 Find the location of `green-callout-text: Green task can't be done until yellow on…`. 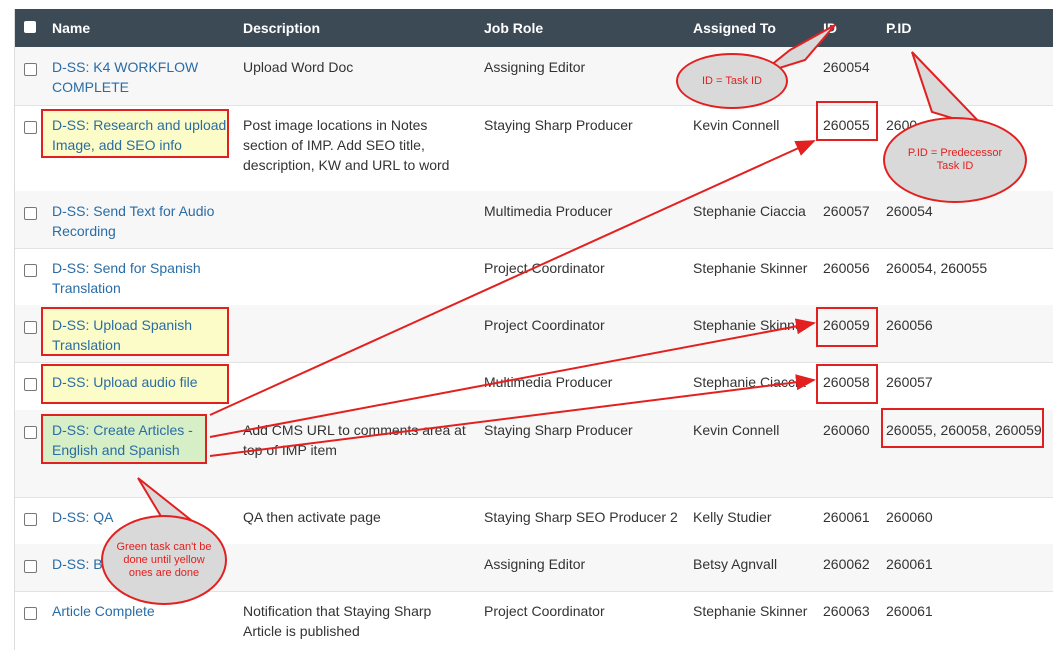

green-callout-text: Green task can't be done until yellow on… is located at coordinates (164, 559).